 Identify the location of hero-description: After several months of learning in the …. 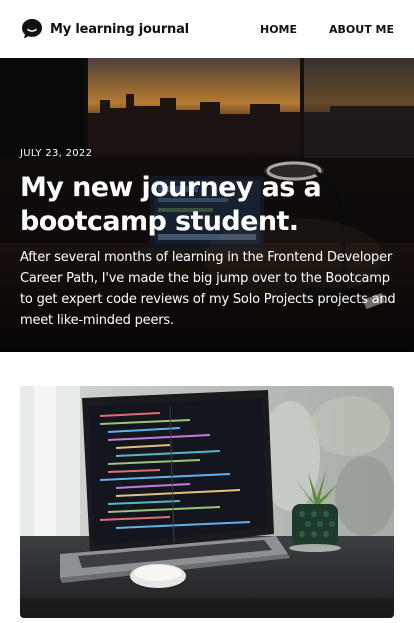
(208, 289).